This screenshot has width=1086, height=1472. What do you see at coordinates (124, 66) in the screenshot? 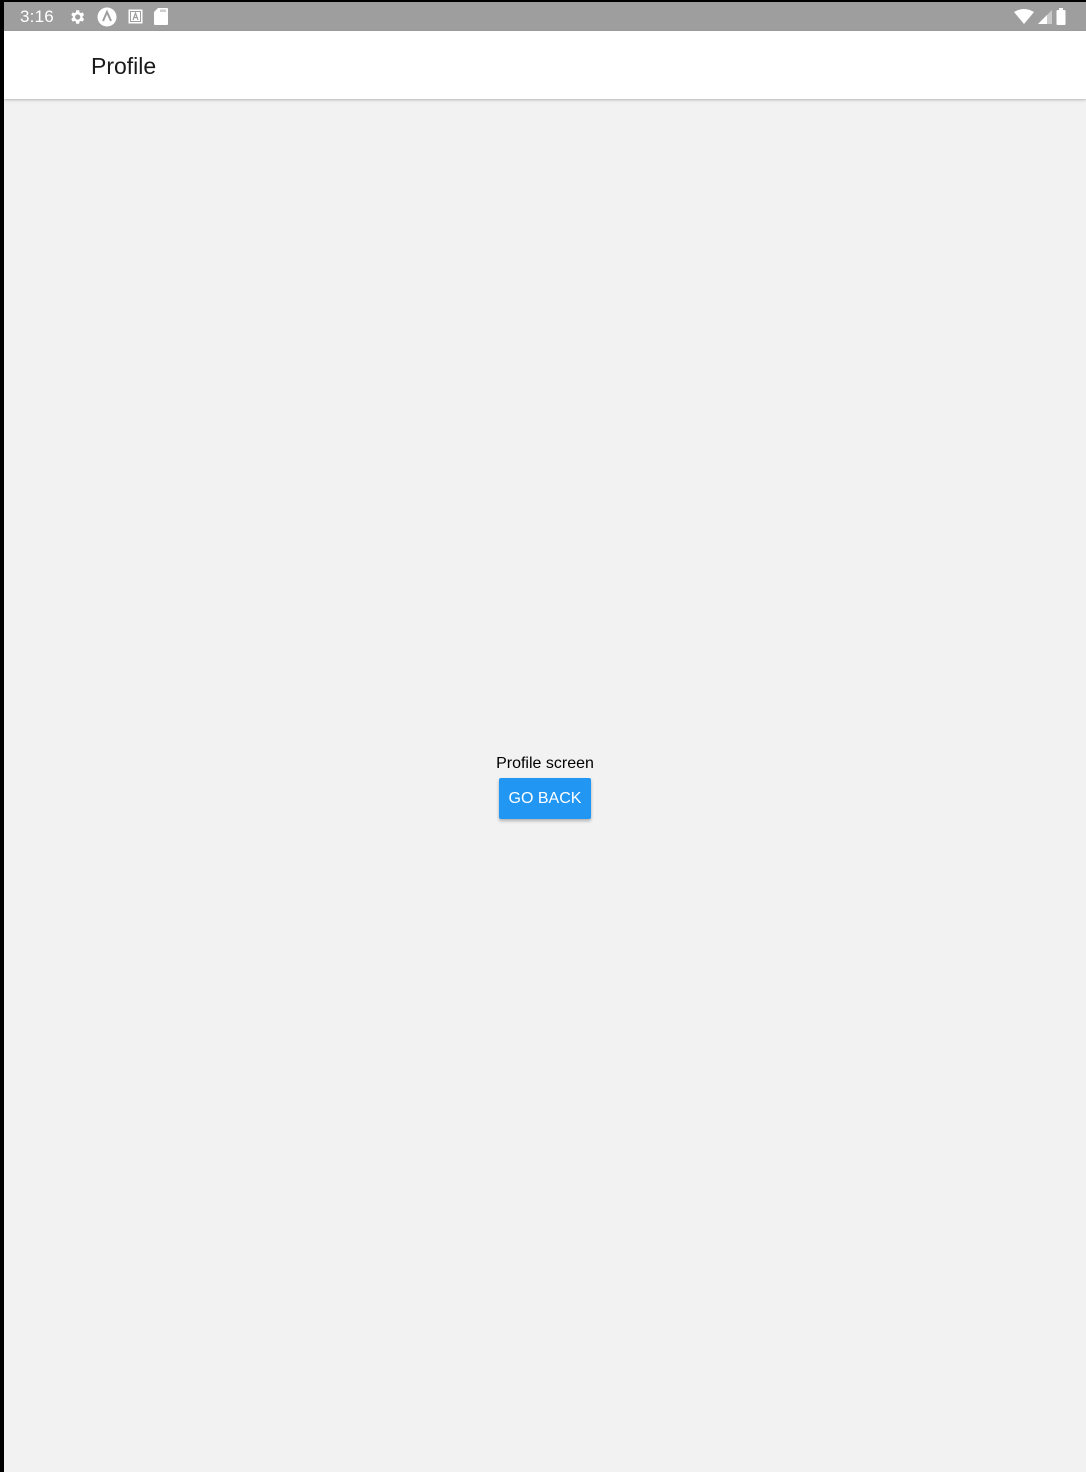
I see `page-title: Profile` at bounding box center [124, 66].